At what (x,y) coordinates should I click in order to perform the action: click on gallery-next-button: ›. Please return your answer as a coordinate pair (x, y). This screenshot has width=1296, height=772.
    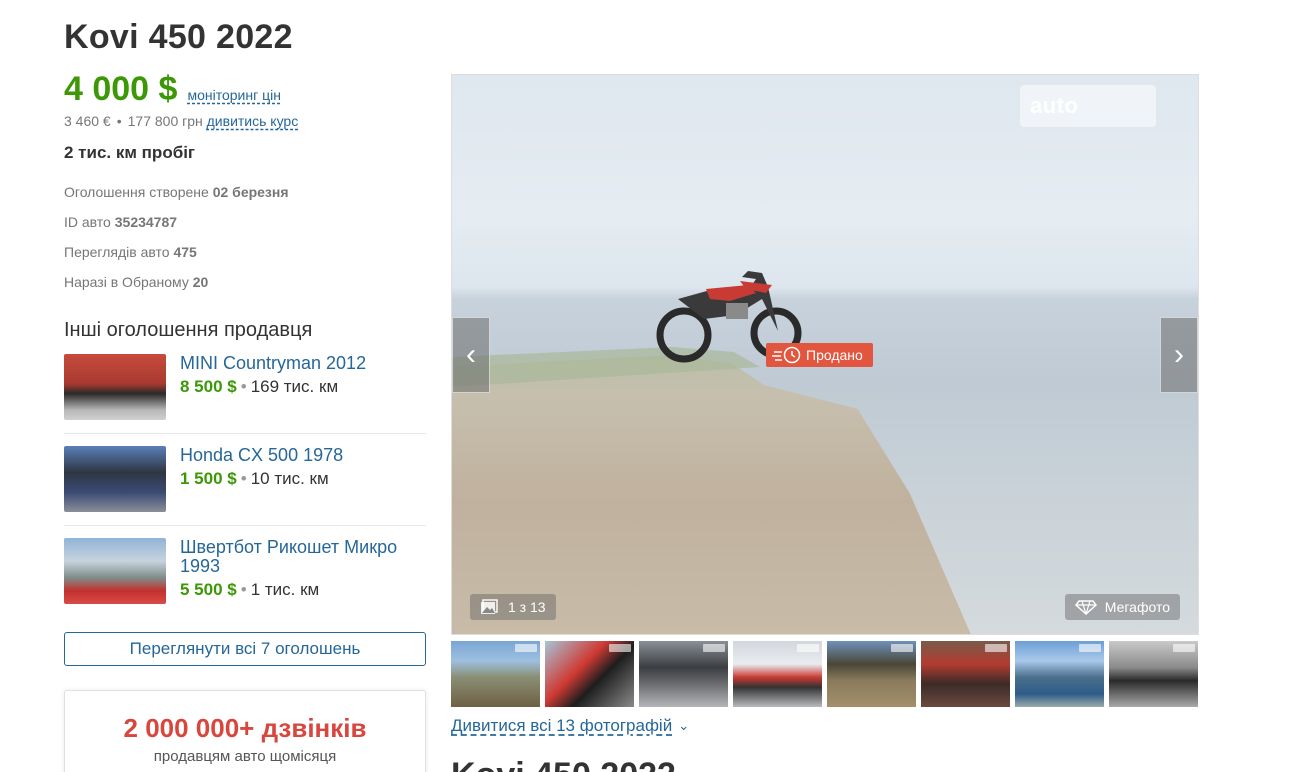
    Looking at the image, I should click on (1179, 355).